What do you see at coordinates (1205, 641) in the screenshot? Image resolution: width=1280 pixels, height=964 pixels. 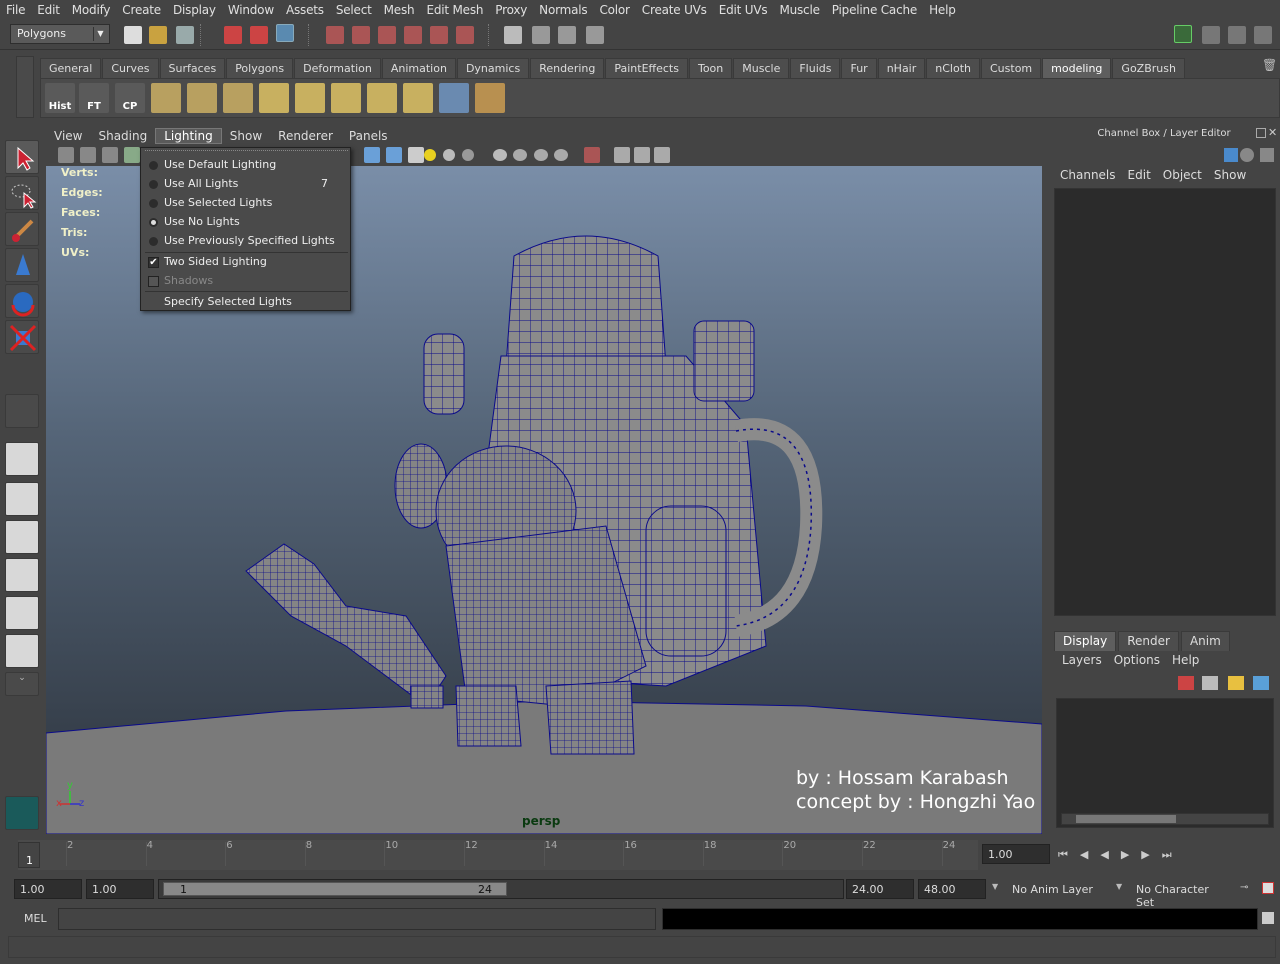 I see `layer-tab-anim: Anim` at bounding box center [1205, 641].